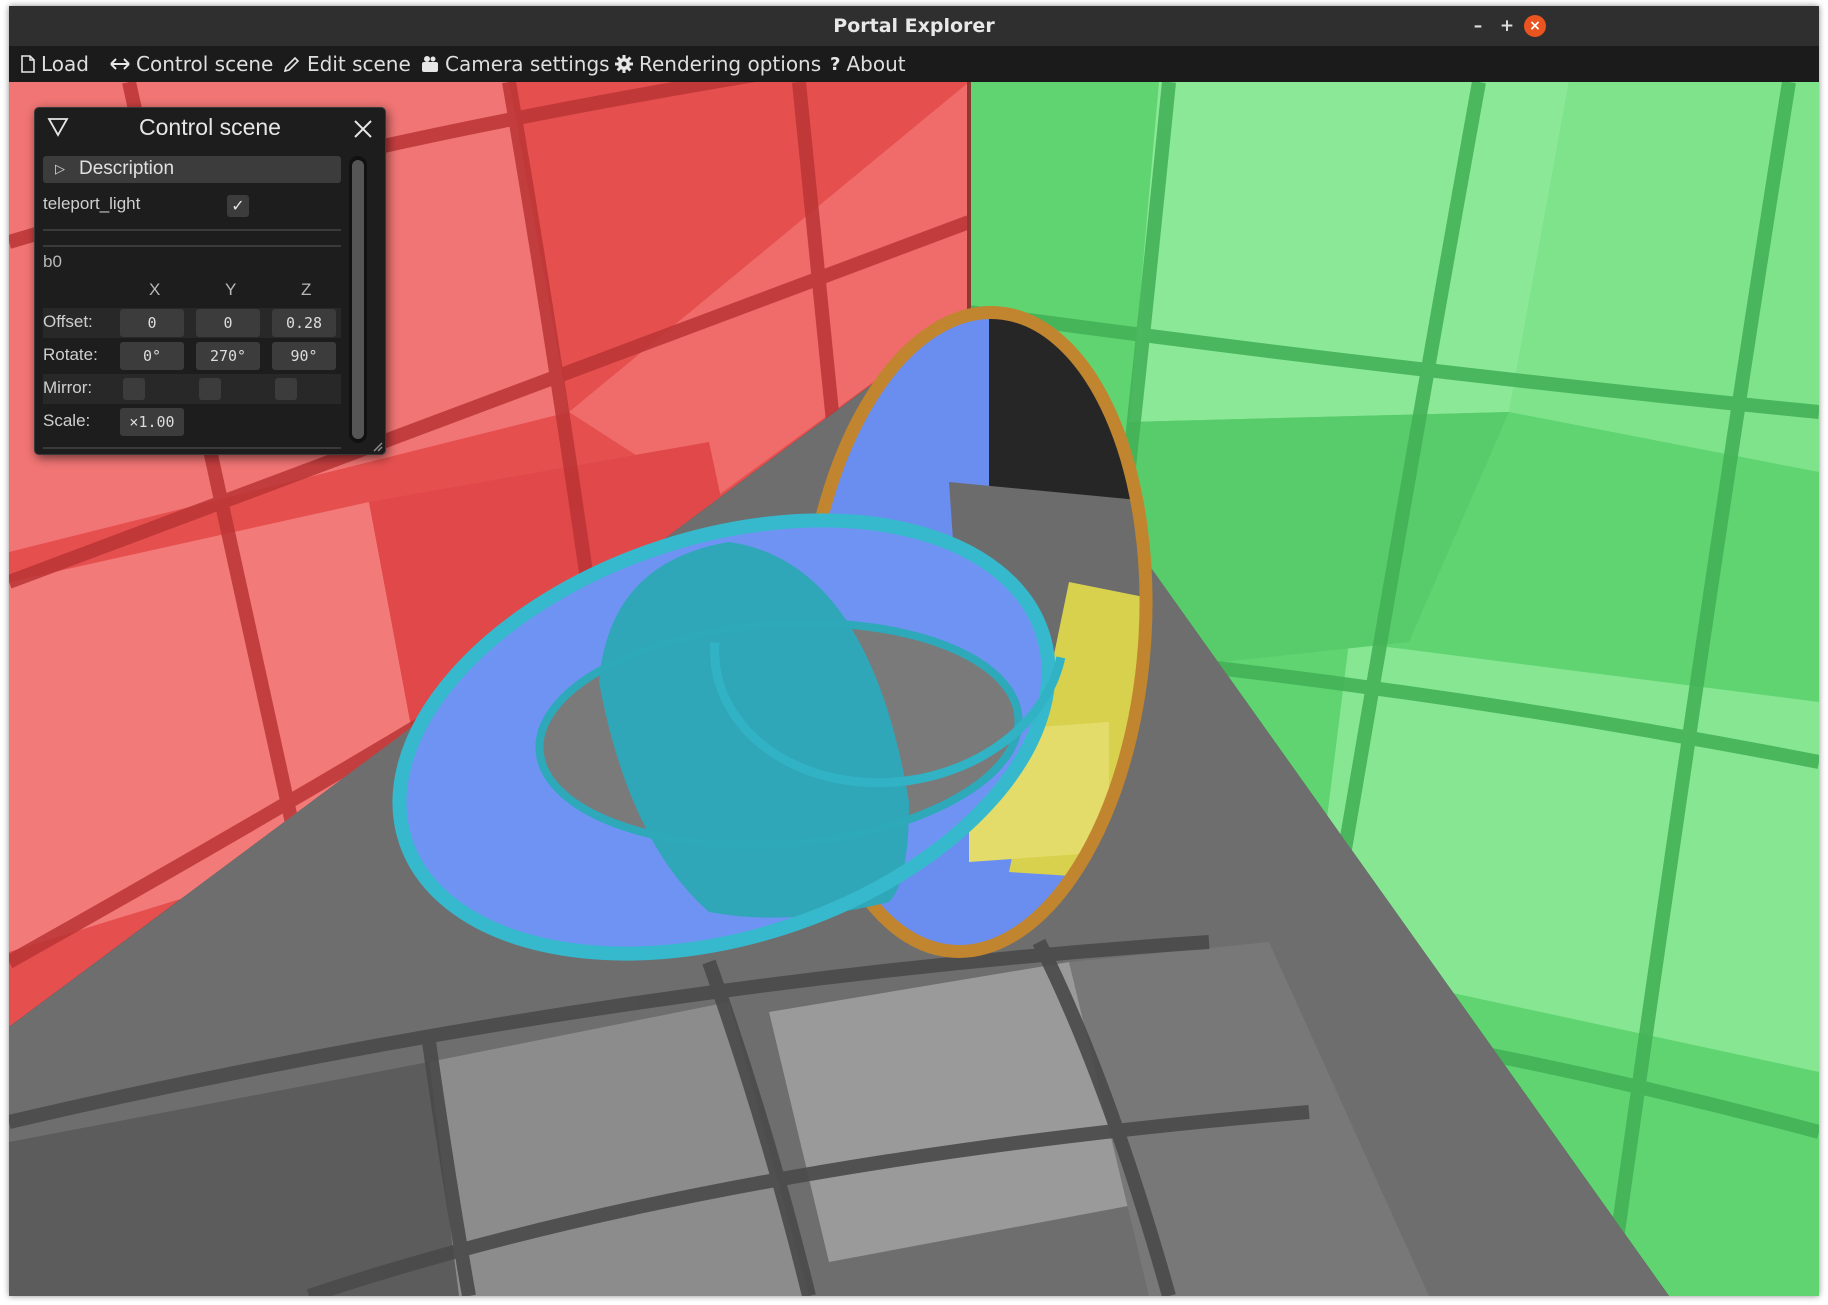 The height and width of the screenshot is (1305, 1828). What do you see at coordinates (304, 323) in the screenshot?
I see `offset-z-field: 0.28` at bounding box center [304, 323].